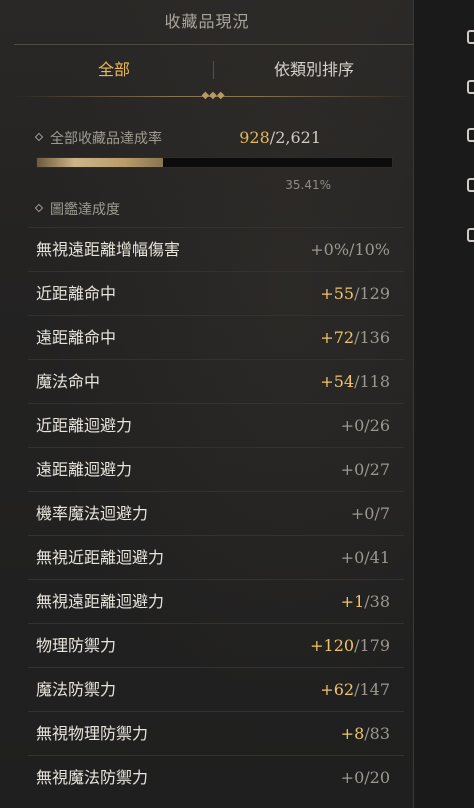  What do you see at coordinates (106, 139) in the screenshot?
I see `summary-label: 全部收藏品達成率` at bounding box center [106, 139].